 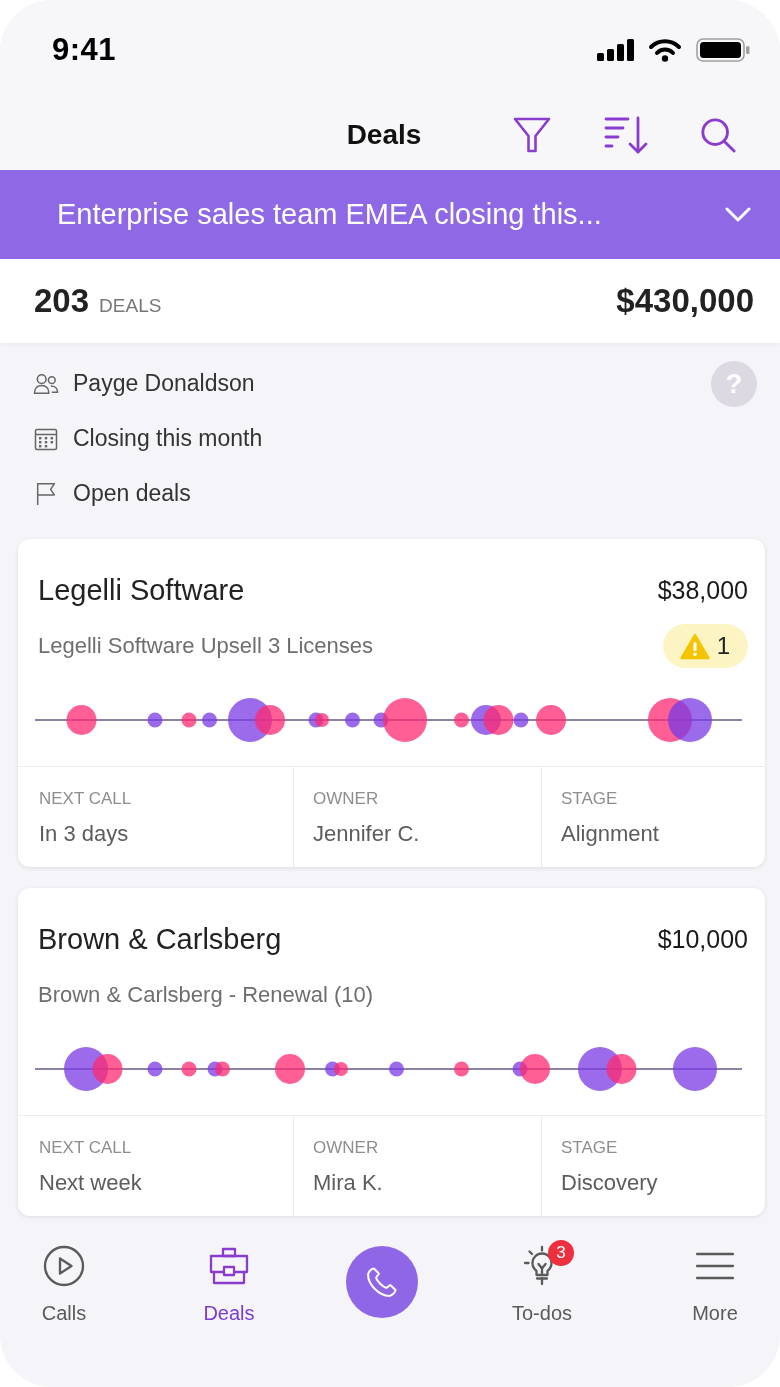 I want to click on nav-tab: More, so click(x=715, y=1270).